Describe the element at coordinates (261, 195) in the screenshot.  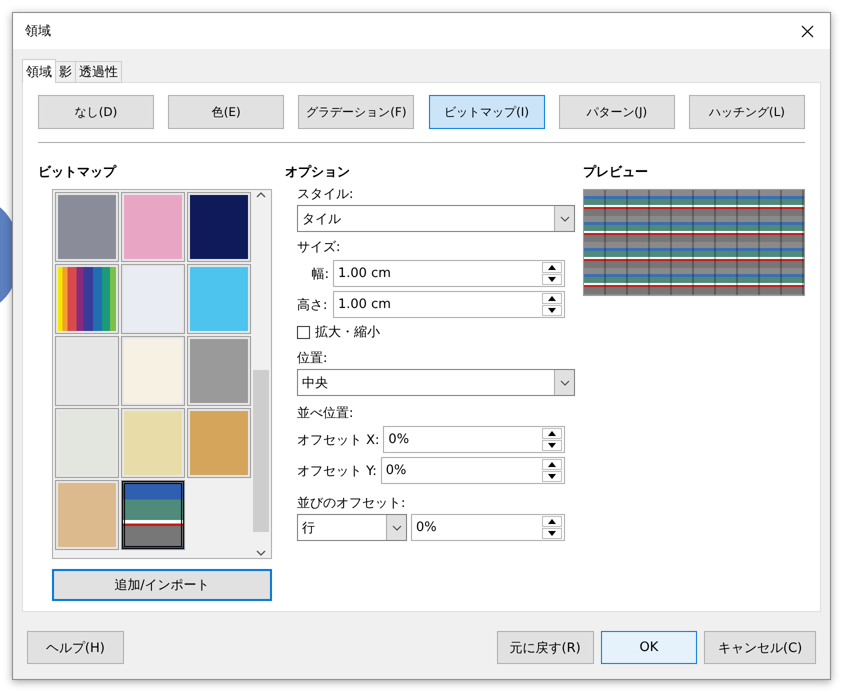
I see `scroll-up-icon` at that location.